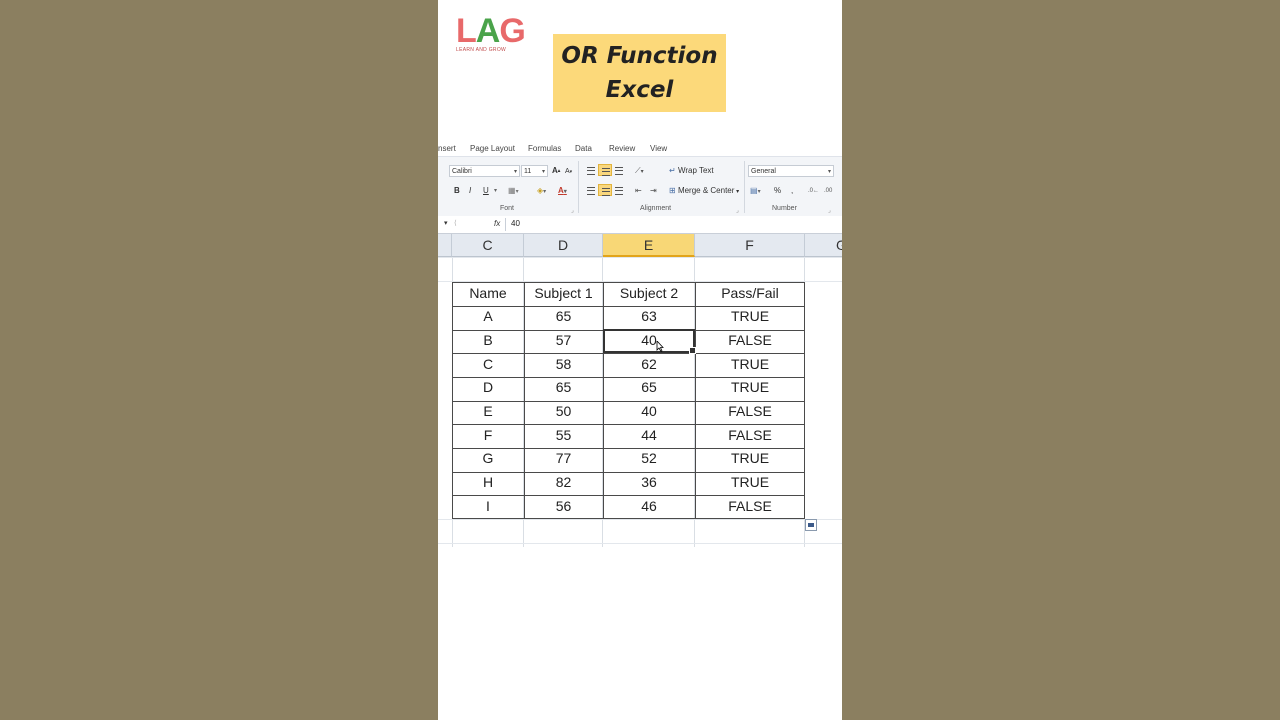 The image size is (1280, 720). I want to click on cell-name: I, so click(488, 506).